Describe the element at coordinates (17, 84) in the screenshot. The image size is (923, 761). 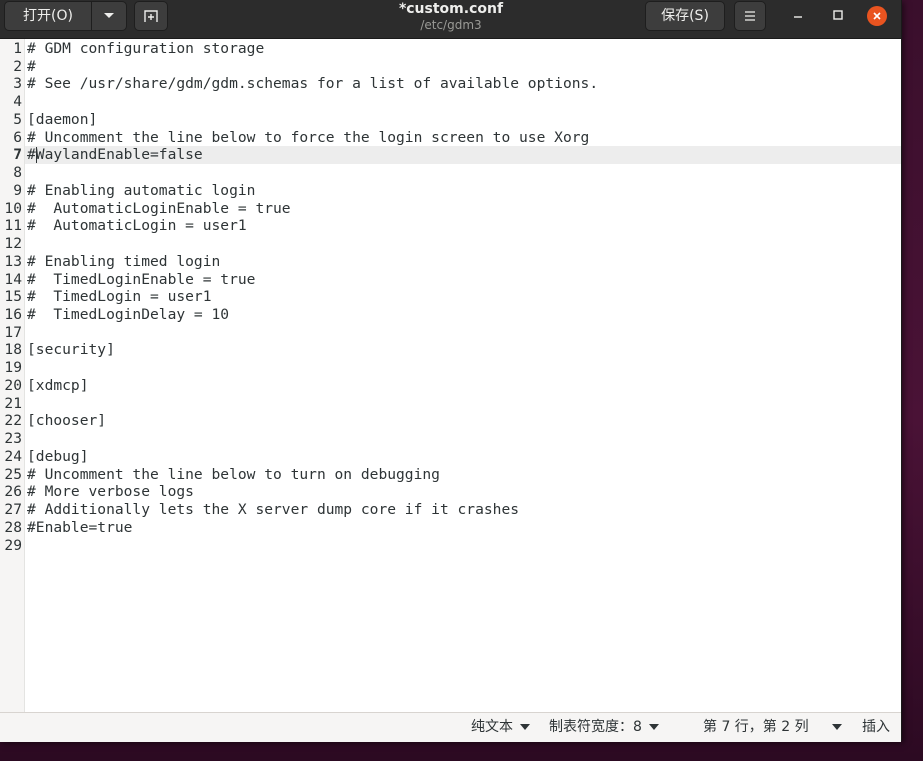
I see `line-number: 3` at that location.